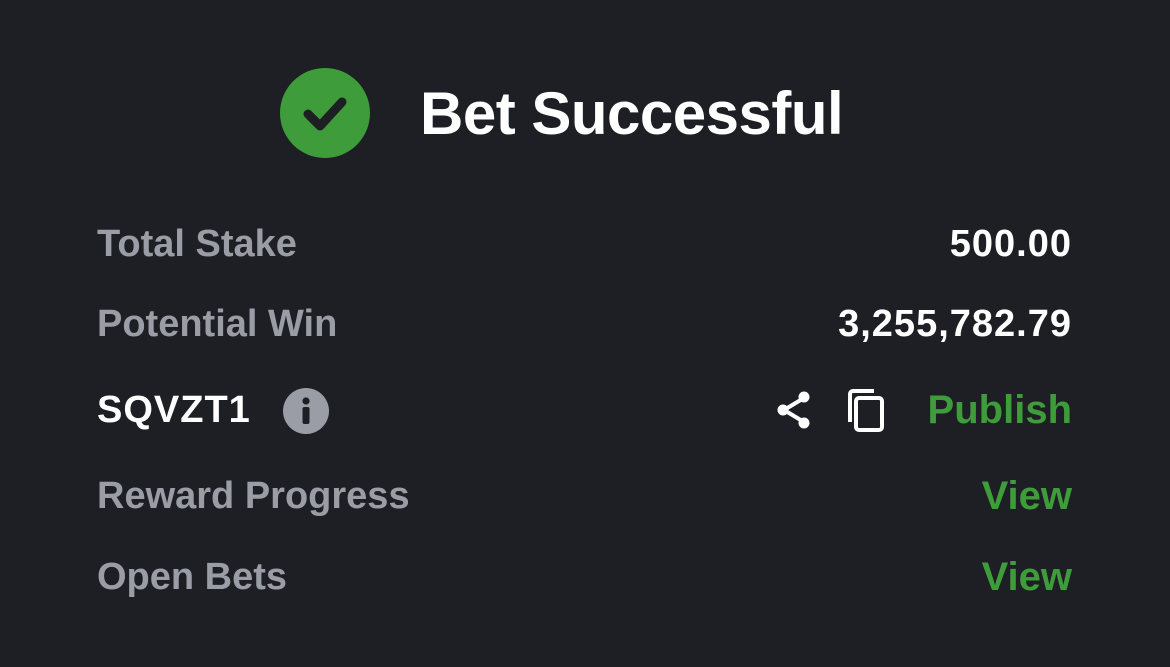 Image resolution: width=1170 pixels, height=667 pixels. What do you see at coordinates (955, 324) in the screenshot?
I see `potential-win-value: 3,255,782.79` at bounding box center [955, 324].